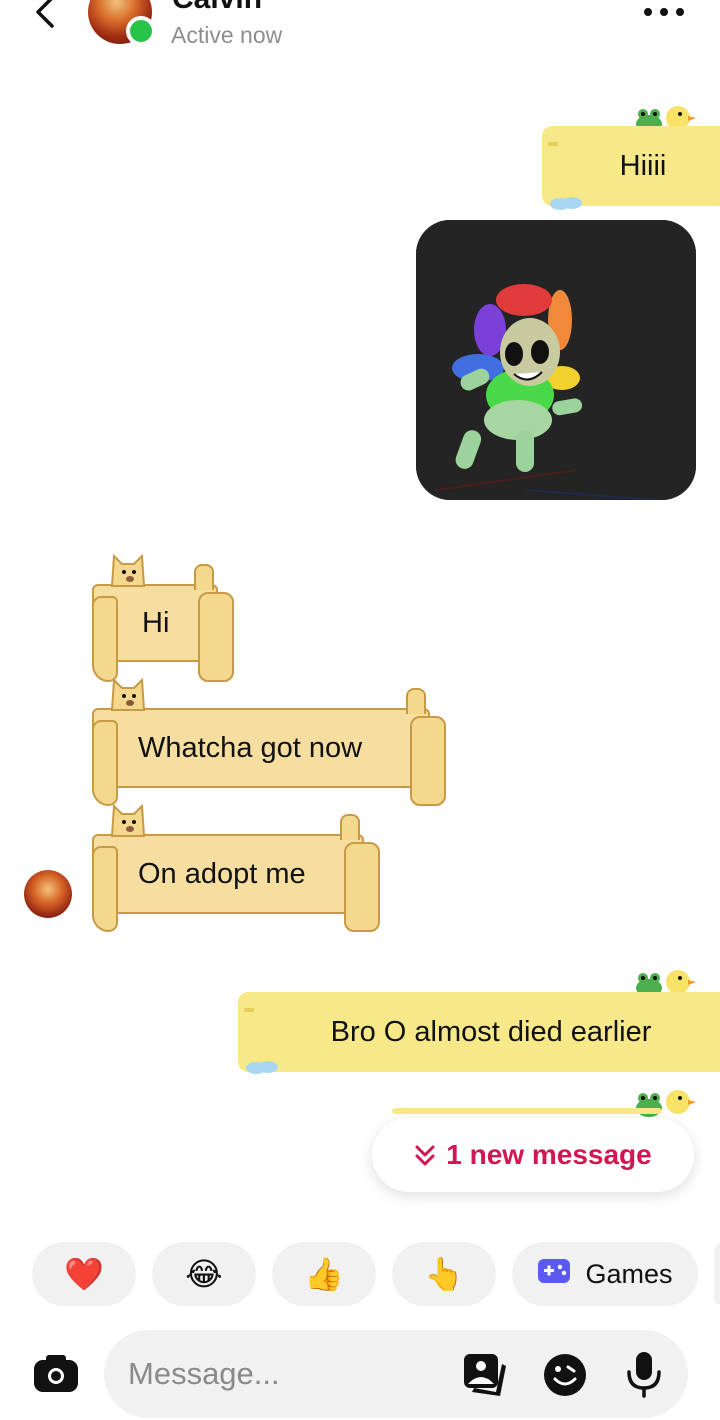 This screenshot has height=1420, width=720. I want to click on message-bubble-partial, so click(527, 1111).